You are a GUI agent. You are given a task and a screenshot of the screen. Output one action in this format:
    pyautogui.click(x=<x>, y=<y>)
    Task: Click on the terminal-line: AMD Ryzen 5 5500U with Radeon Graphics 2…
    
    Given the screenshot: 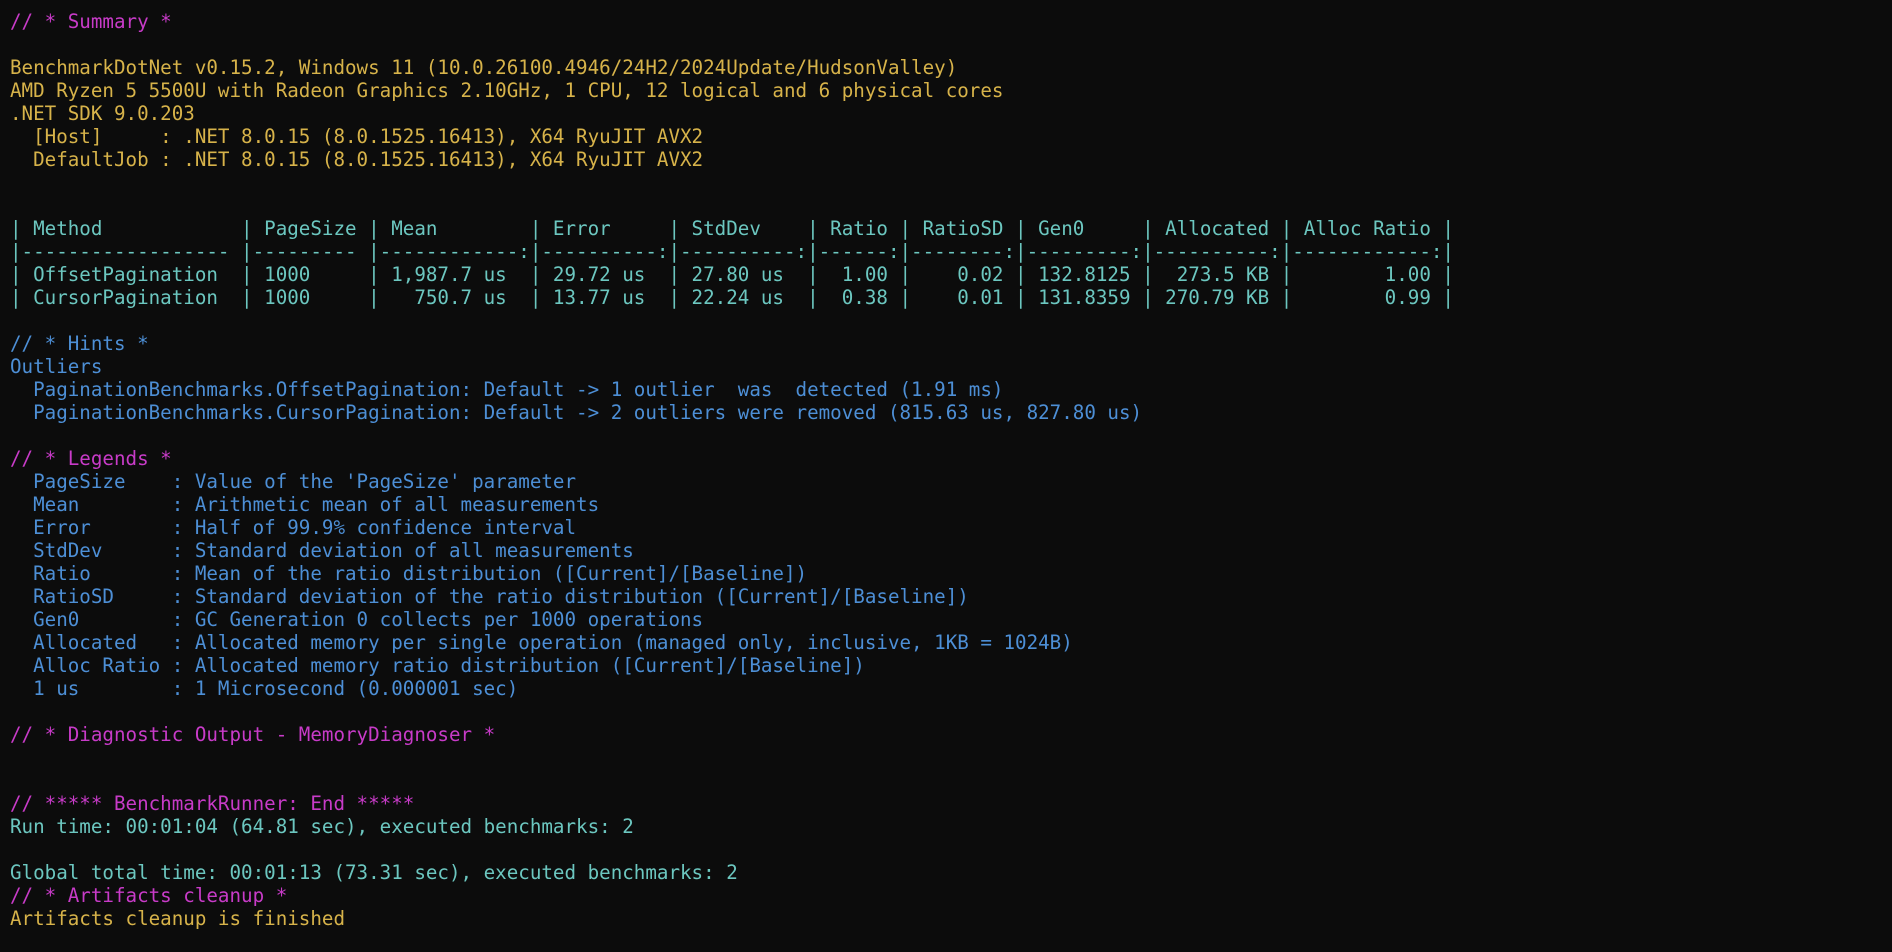 What is the action you would take?
    pyautogui.click(x=507, y=90)
    